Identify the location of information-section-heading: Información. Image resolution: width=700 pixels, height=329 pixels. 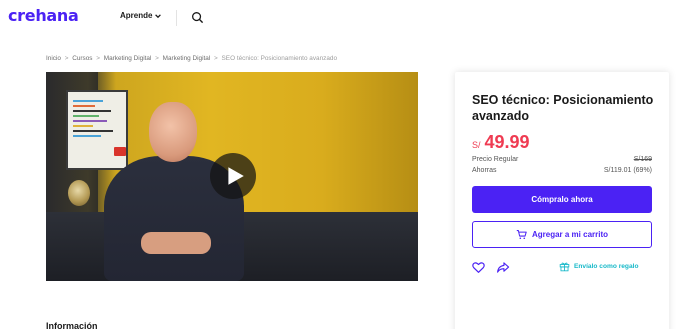
(72, 325).